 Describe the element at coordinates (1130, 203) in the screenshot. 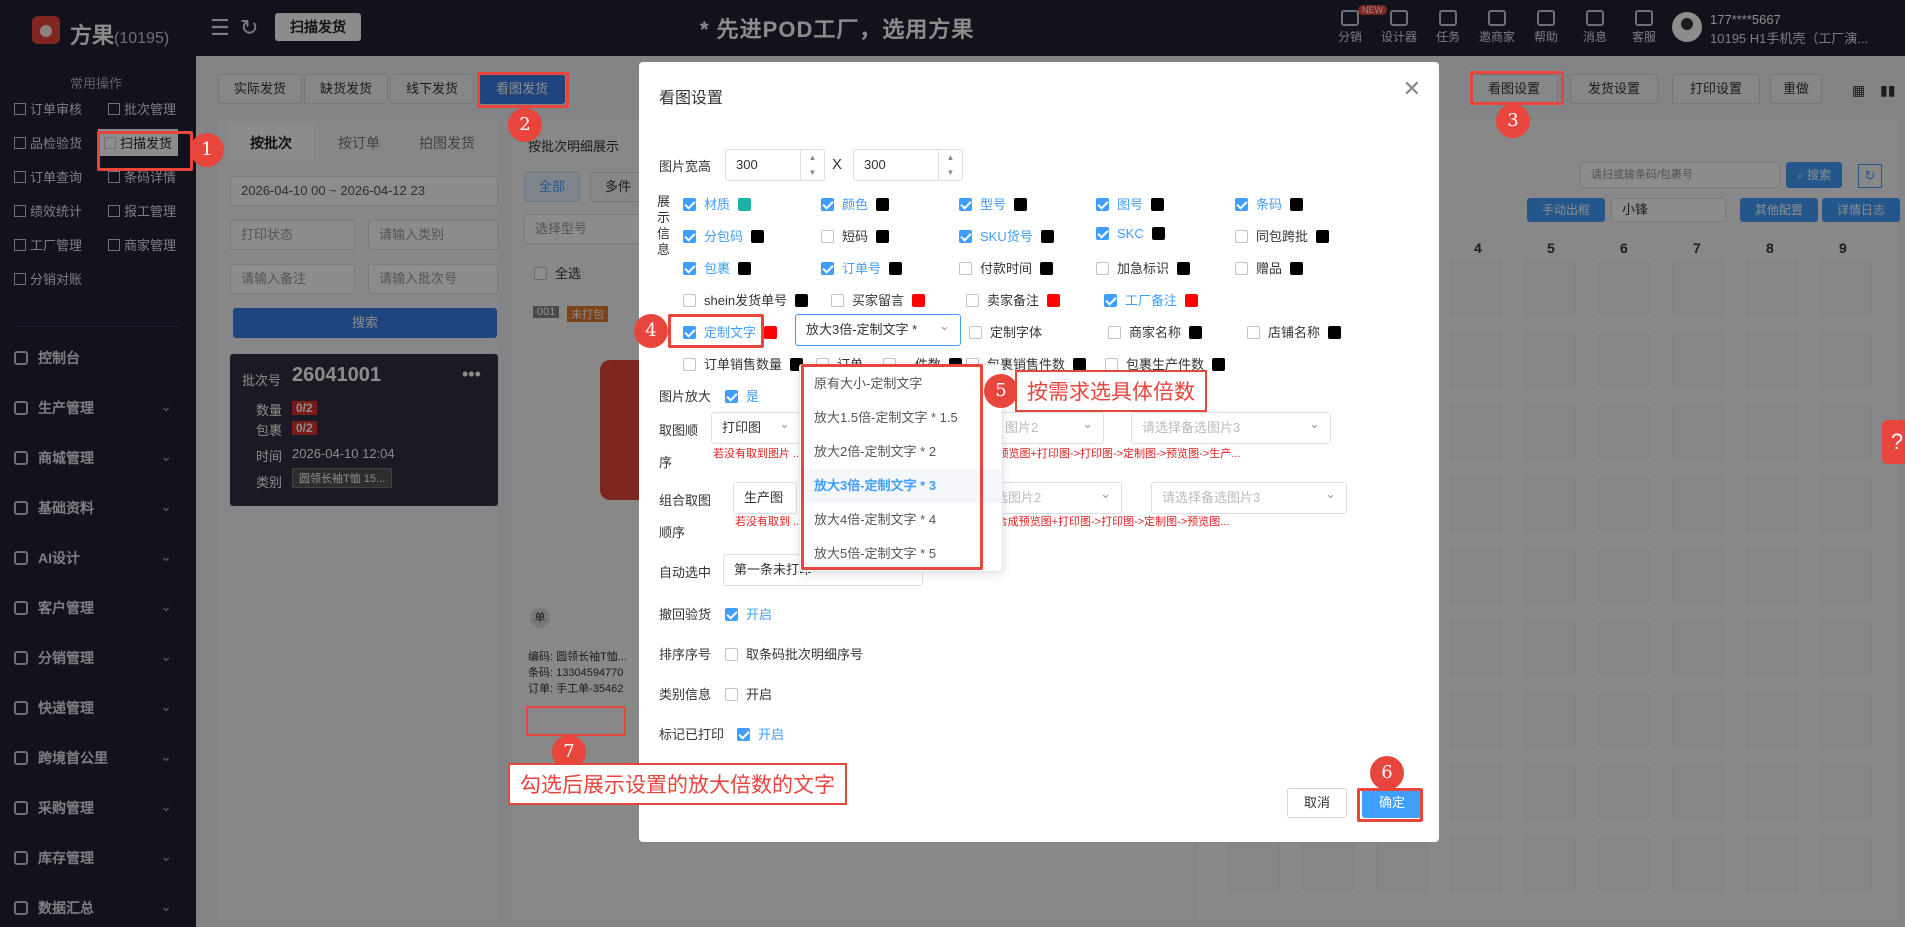

I see `info-checkbox-3: 图号` at that location.